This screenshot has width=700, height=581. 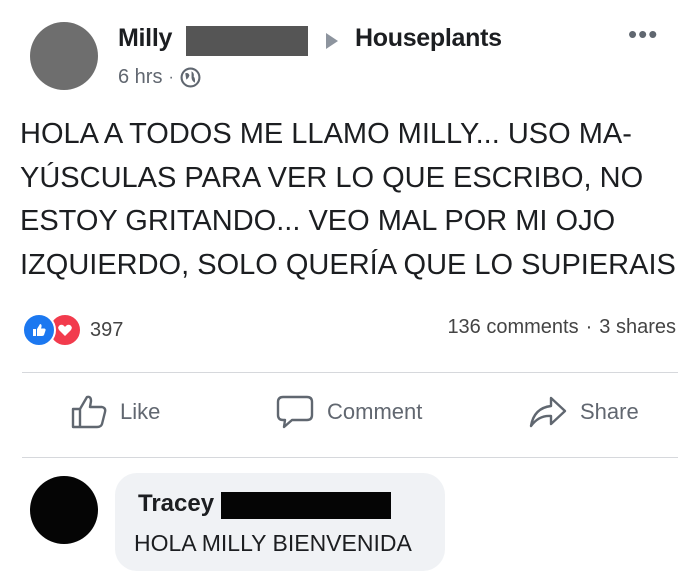 I want to click on triangle-right-icon, so click(x=332, y=41).